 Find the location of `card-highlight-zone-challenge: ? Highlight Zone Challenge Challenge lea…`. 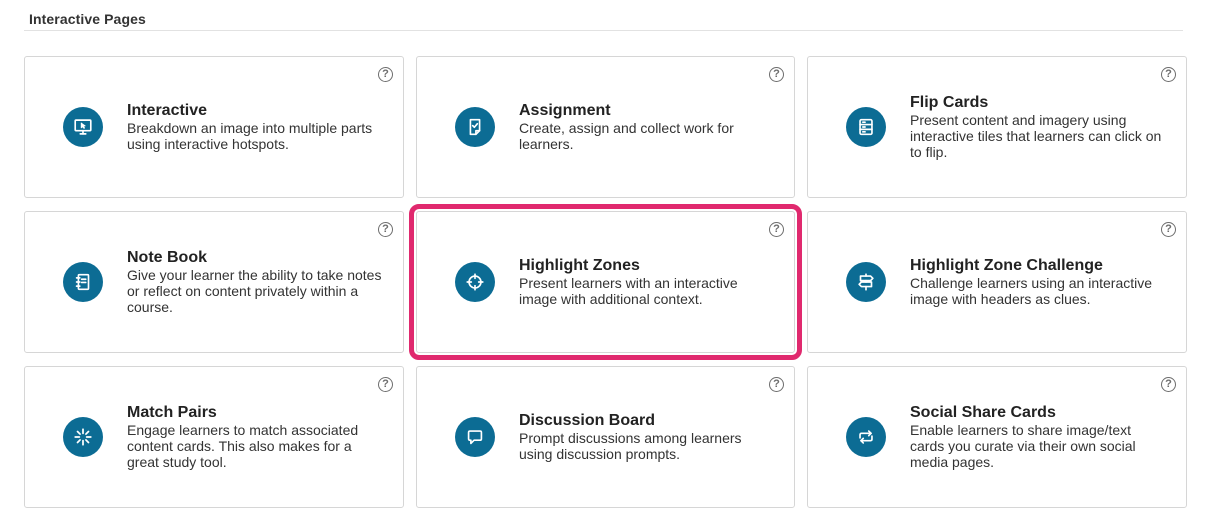

card-highlight-zone-challenge: ? Highlight Zone Challenge Challenge lea… is located at coordinates (997, 282).